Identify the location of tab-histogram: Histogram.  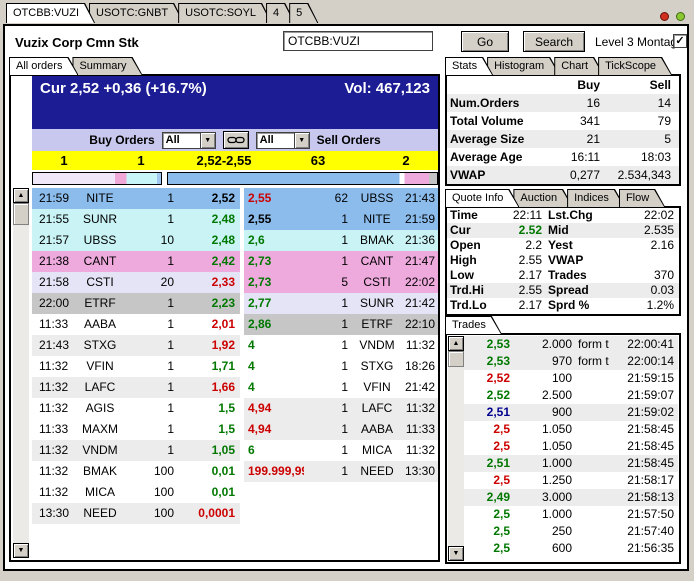
(523, 66).